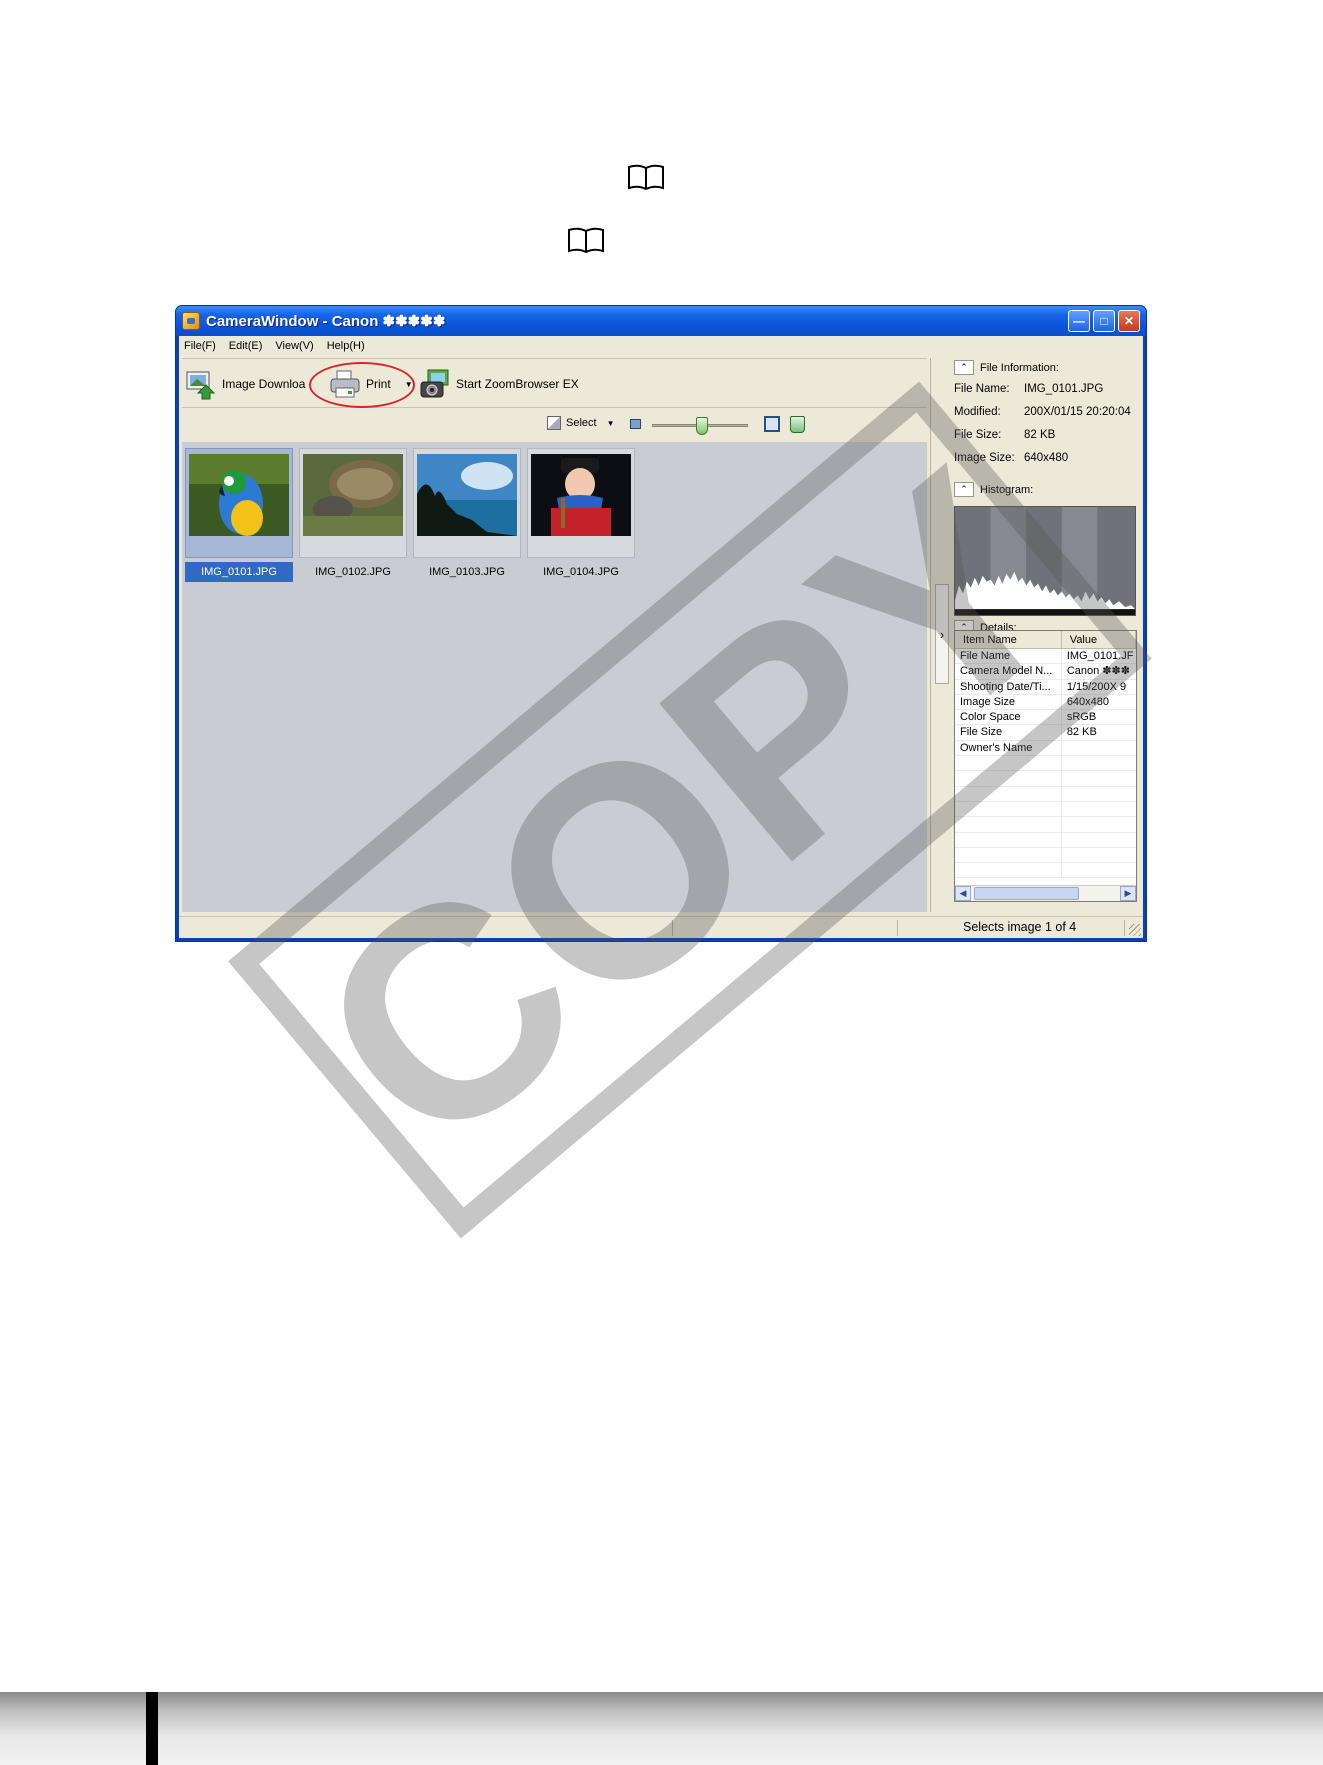 The image size is (1323, 1765). I want to click on zoombrowser-icon, so click(435, 384).